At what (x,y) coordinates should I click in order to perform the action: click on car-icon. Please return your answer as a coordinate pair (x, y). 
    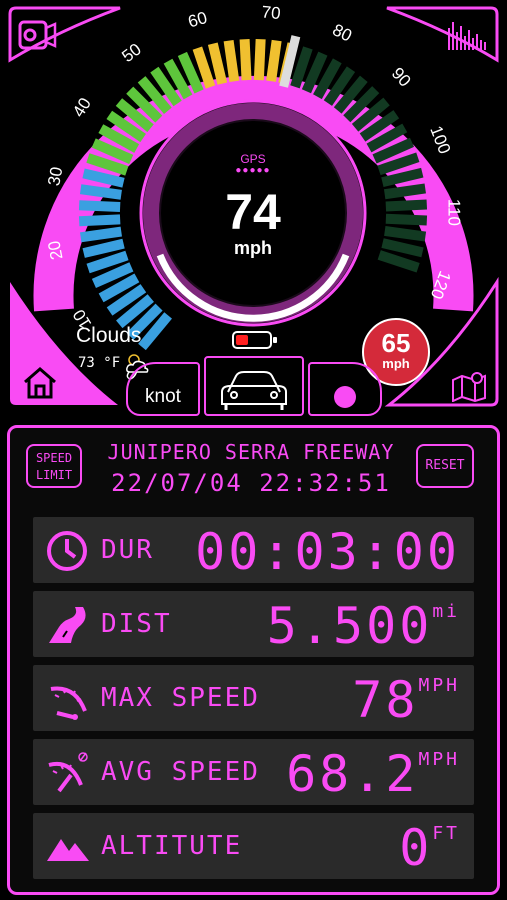
    Looking at the image, I should click on (254, 390).